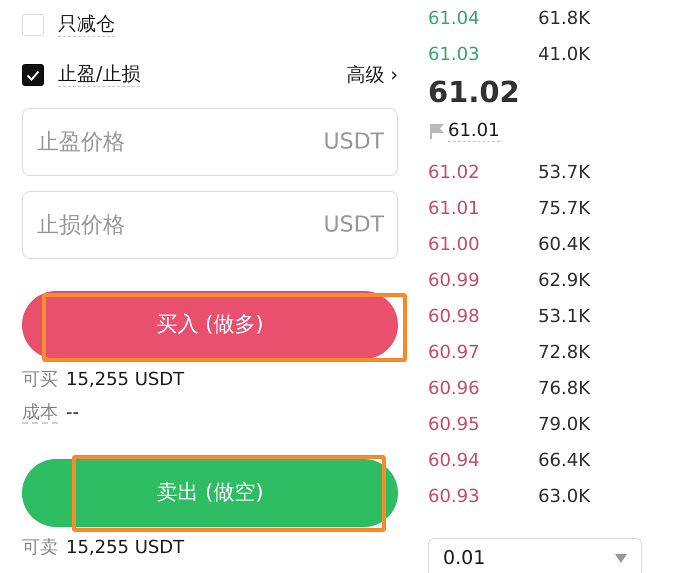 The height and width of the screenshot is (573, 695). What do you see at coordinates (454, 316) in the screenshot?
I see `price: 60.98` at bounding box center [454, 316].